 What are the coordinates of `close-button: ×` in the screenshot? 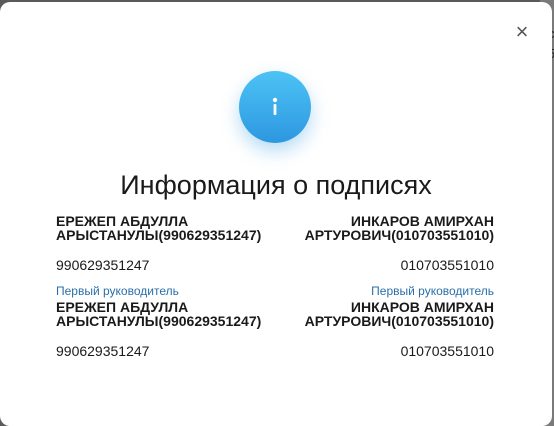 It's located at (522, 32).